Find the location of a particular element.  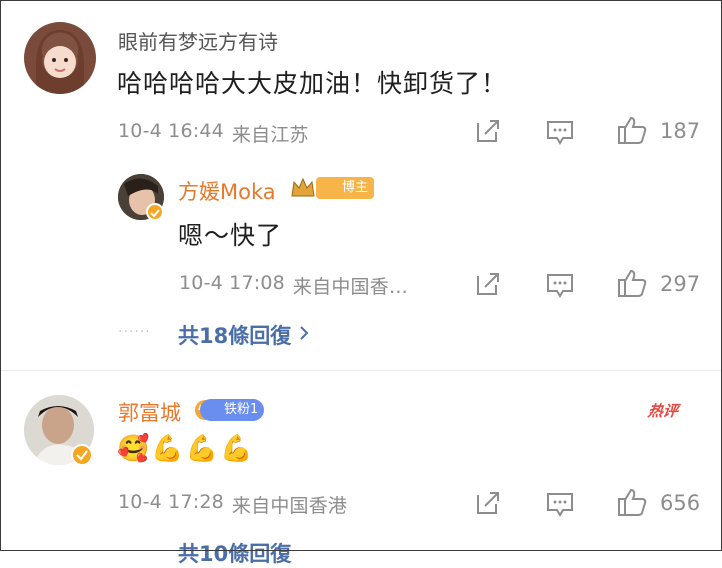

blogger-badge: 博主 is located at coordinates (345, 188).